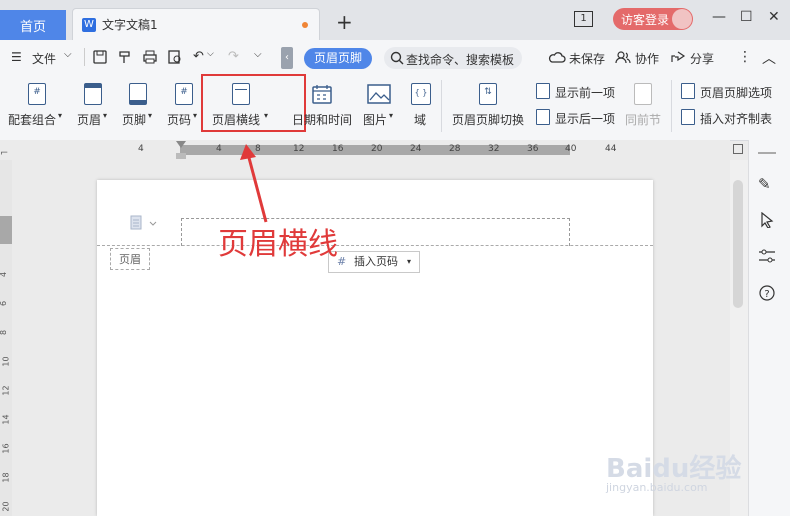 Image resolution: width=790 pixels, height=516 pixels. What do you see at coordinates (571, 149) in the screenshot?
I see `ruler-tick: 40` at bounding box center [571, 149].